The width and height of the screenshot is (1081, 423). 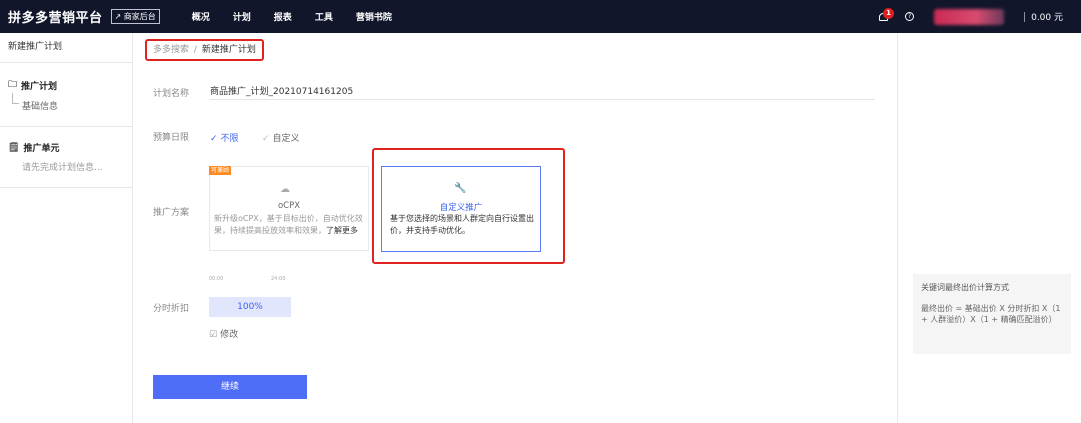 What do you see at coordinates (72, 102) in the screenshot?
I see `sidebar-item-basic-info: 基础信息` at bounding box center [72, 102].